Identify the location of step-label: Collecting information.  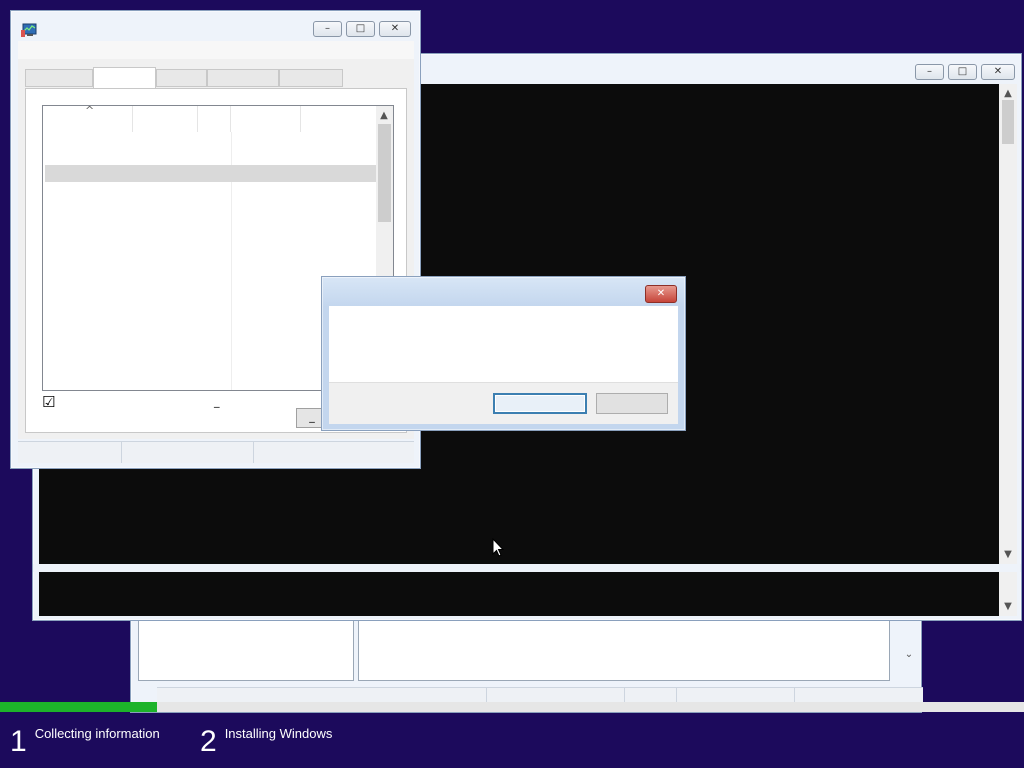
(97, 733).